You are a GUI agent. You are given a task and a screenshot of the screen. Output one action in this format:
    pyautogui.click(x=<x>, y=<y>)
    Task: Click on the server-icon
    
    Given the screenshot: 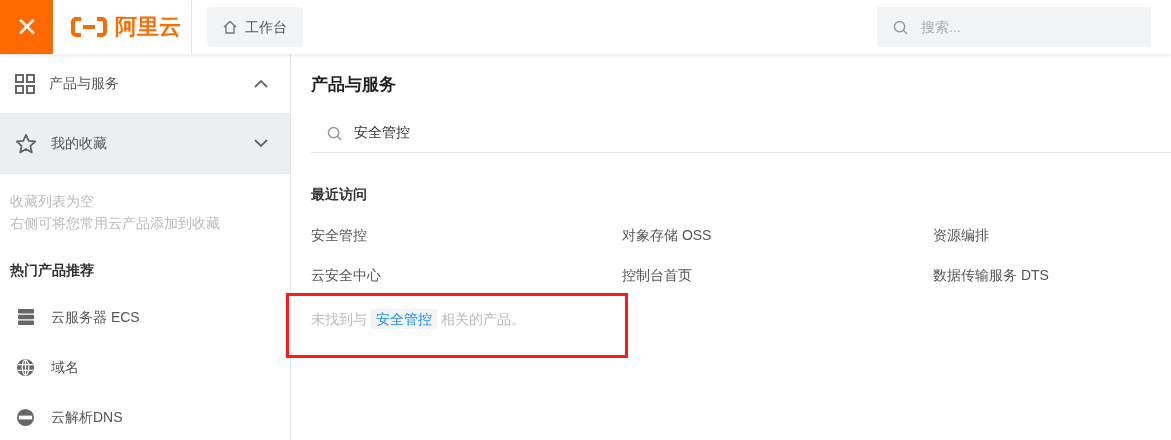 What is the action you would take?
    pyautogui.click(x=25, y=317)
    